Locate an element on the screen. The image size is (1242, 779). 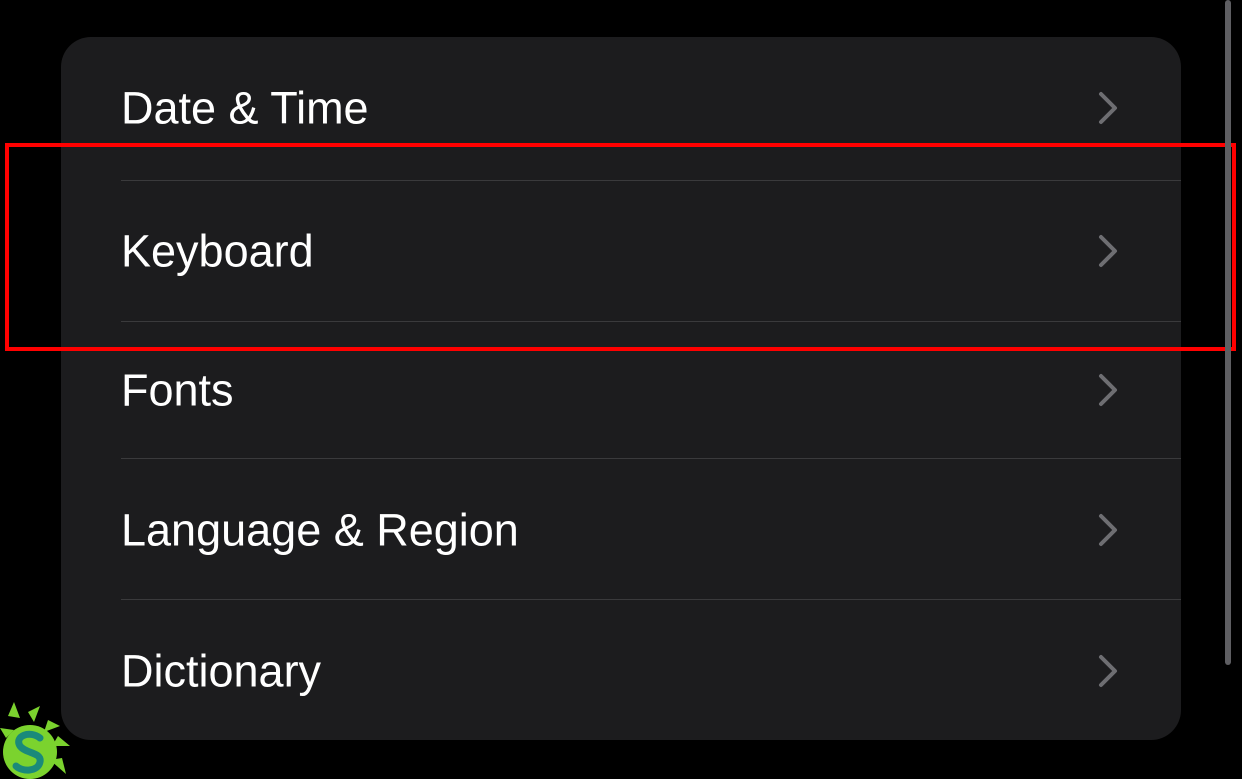
scrollbar-thumb is located at coordinates (1228, 332).